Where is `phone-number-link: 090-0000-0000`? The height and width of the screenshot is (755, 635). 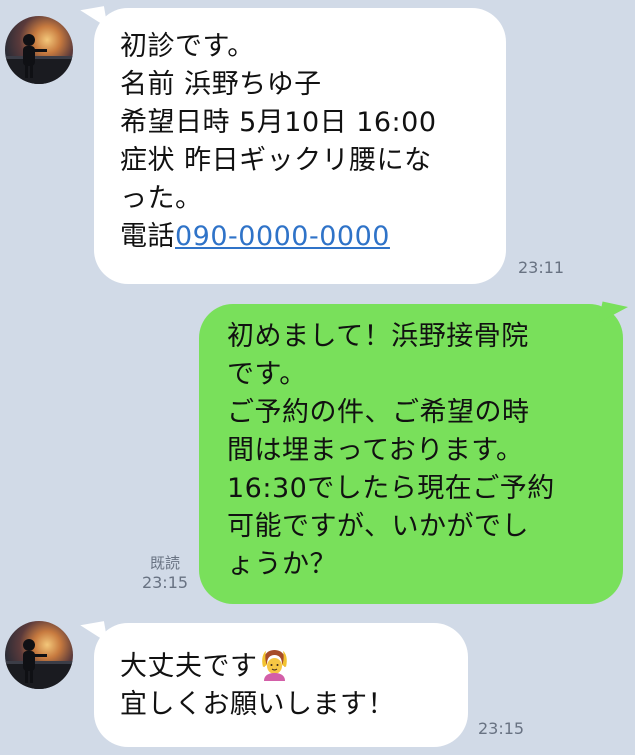
phone-number-link: 090-0000-0000 is located at coordinates (282, 236).